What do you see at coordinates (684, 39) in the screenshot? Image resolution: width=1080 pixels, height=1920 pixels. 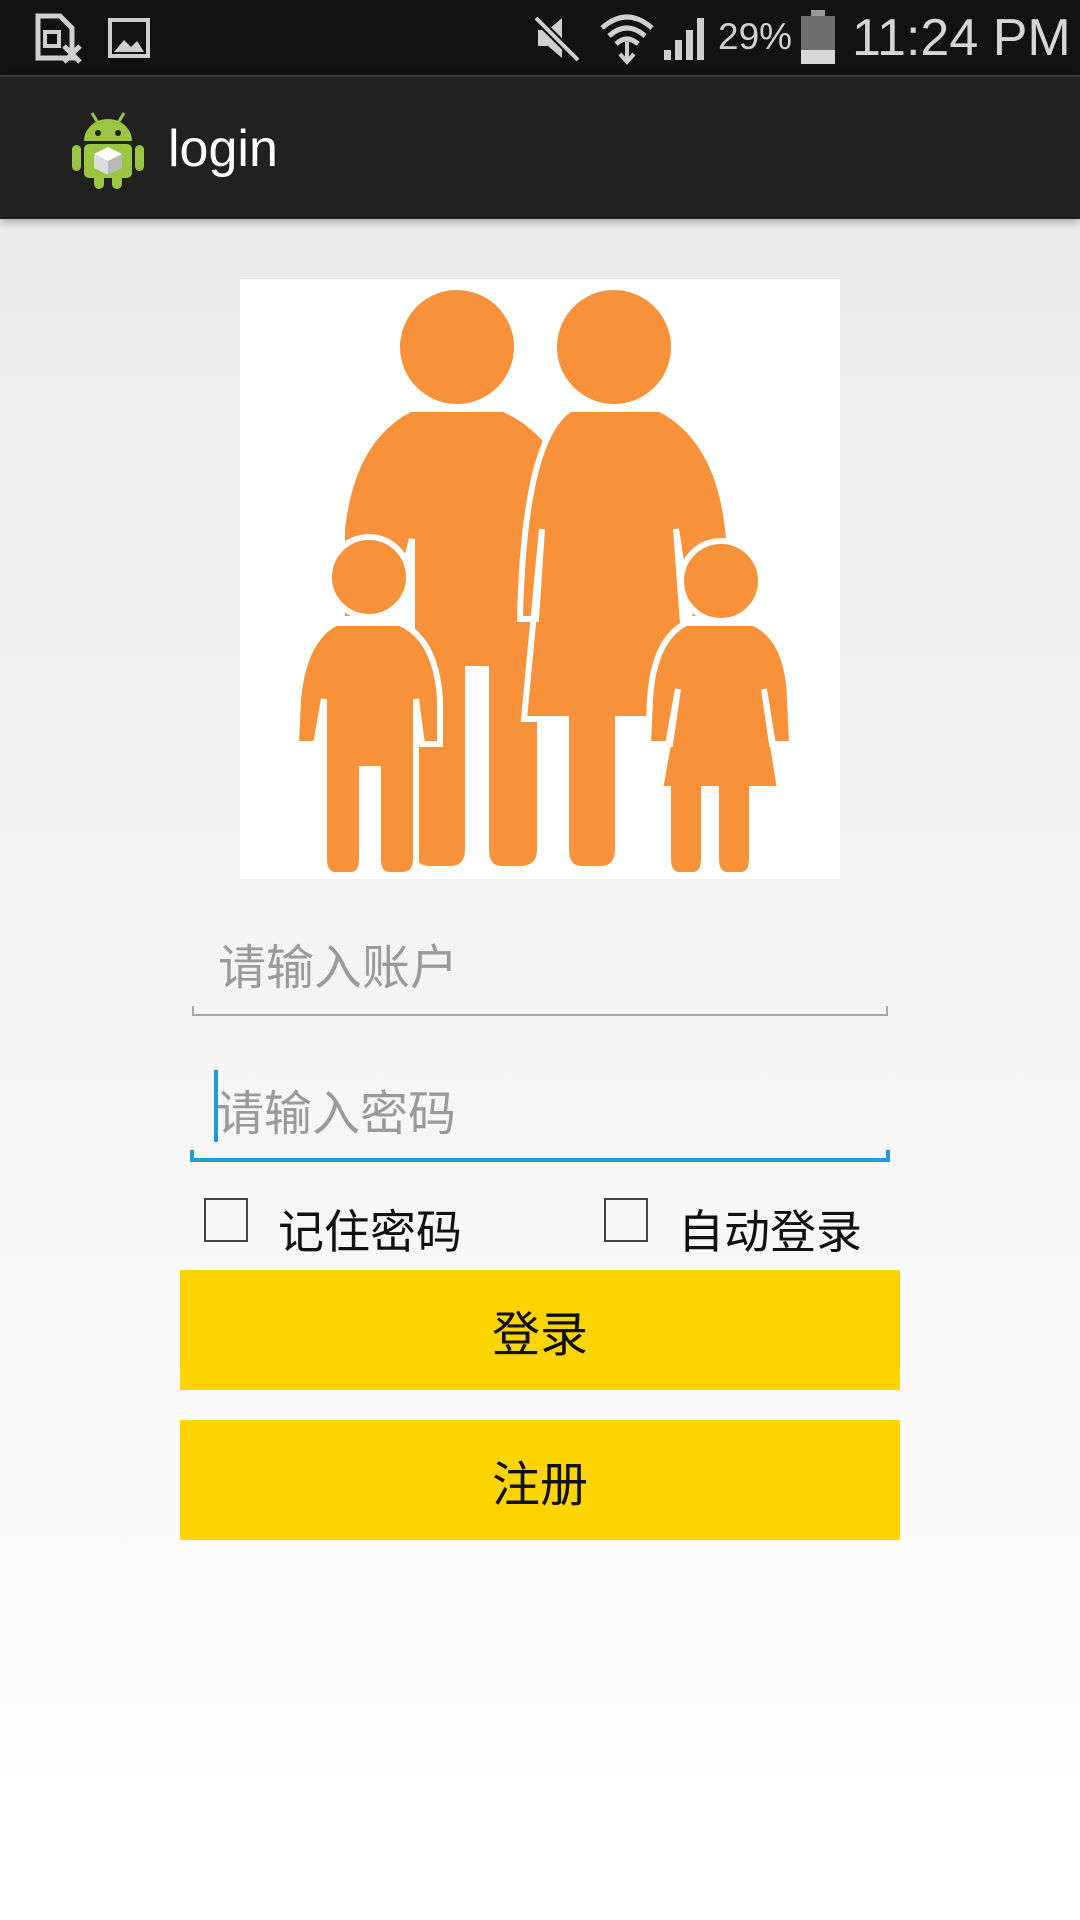 I see `signal-icon` at bounding box center [684, 39].